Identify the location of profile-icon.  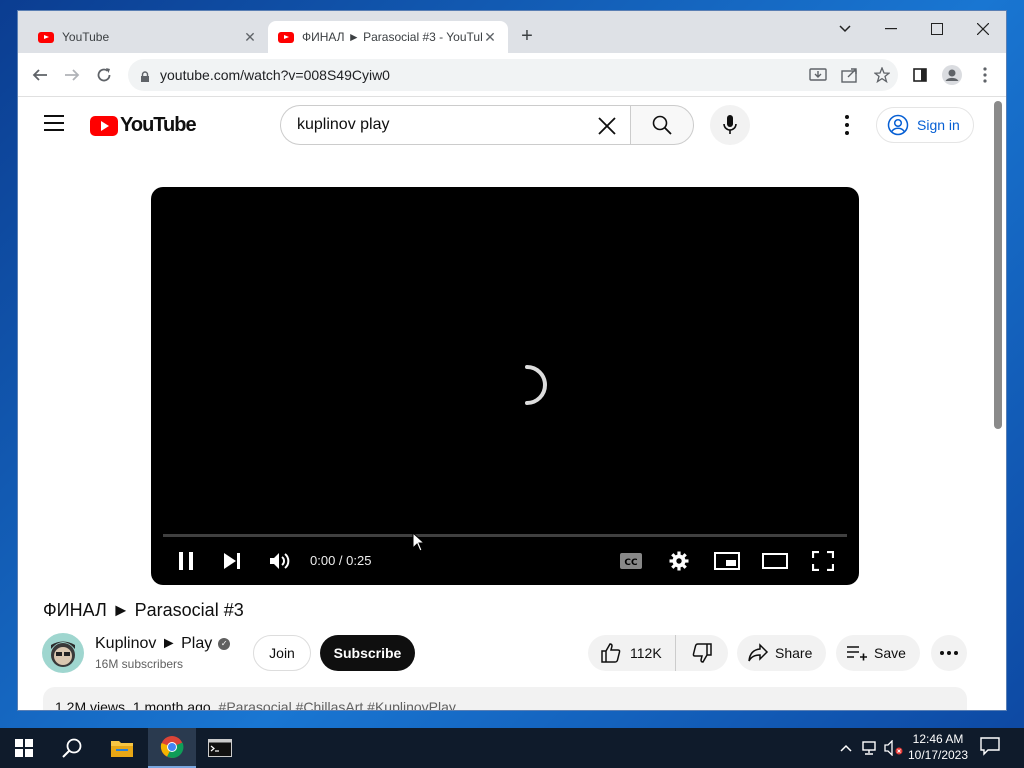
(952, 75).